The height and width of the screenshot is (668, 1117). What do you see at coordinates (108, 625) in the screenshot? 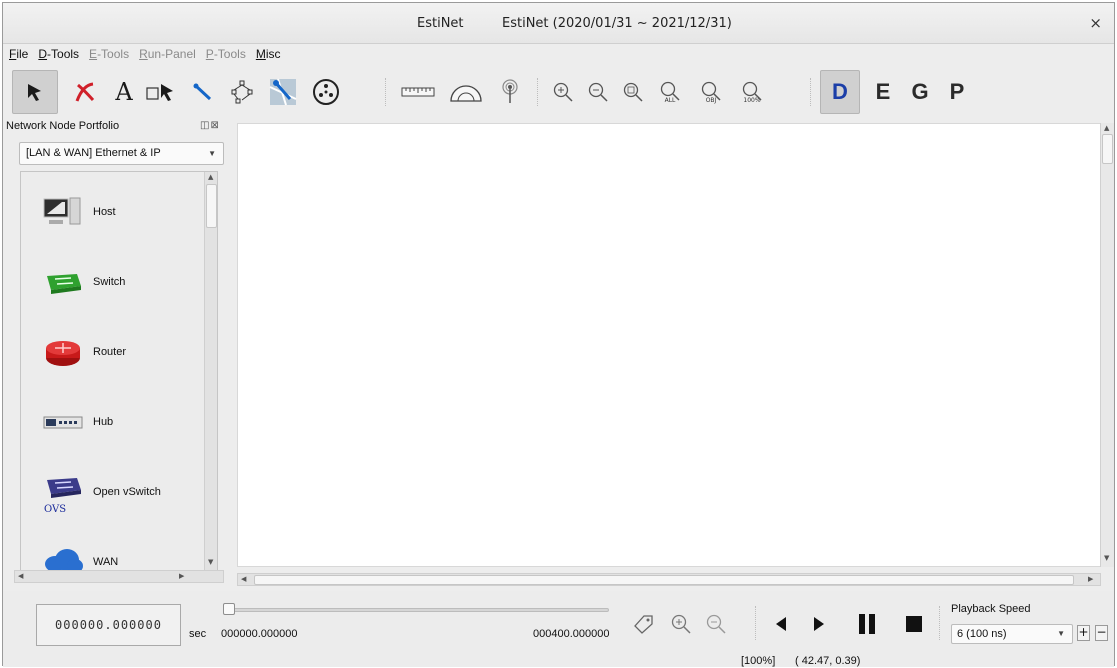
I see `current-time-display: 000000.000000` at bounding box center [108, 625].